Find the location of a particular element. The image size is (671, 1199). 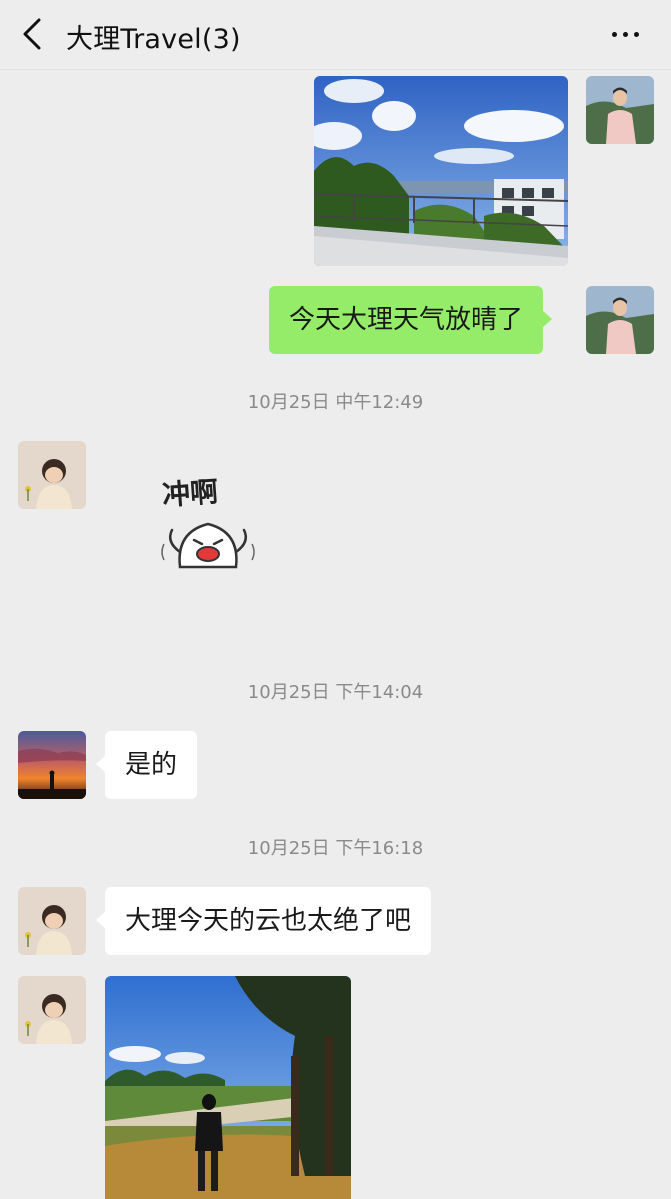

outgoing-text-message: 今天大理天气放晴了 is located at coordinates (411, 320).